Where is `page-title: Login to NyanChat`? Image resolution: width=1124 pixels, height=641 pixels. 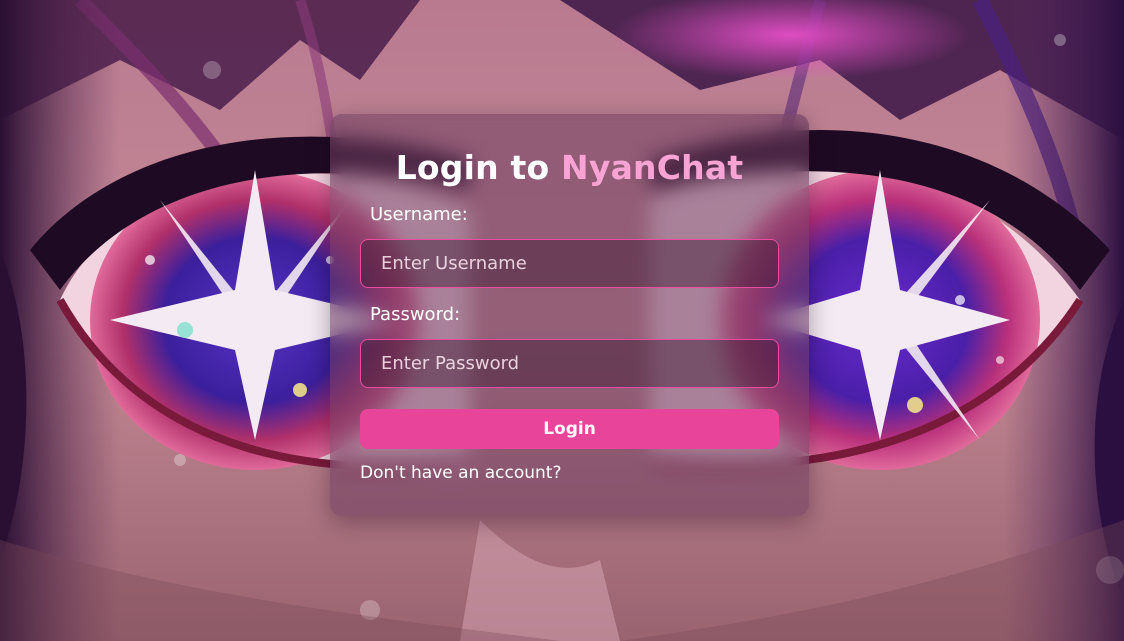
page-title: Login to NyanChat is located at coordinates (569, 168).